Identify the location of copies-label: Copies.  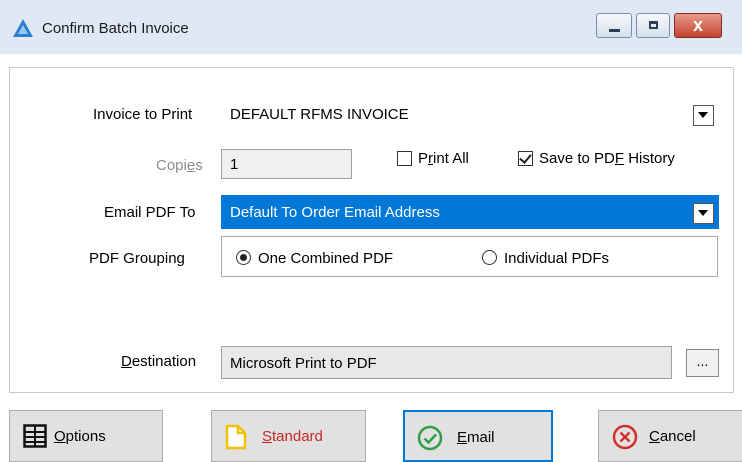
(179, 165).